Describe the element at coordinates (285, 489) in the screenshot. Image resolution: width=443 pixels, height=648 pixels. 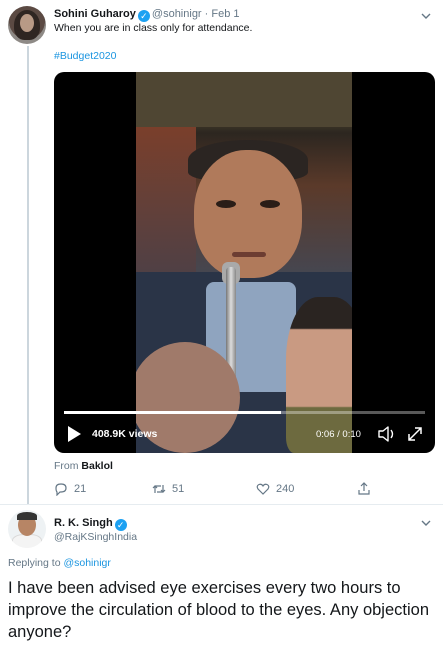
I see `like-count: 240` at that location.